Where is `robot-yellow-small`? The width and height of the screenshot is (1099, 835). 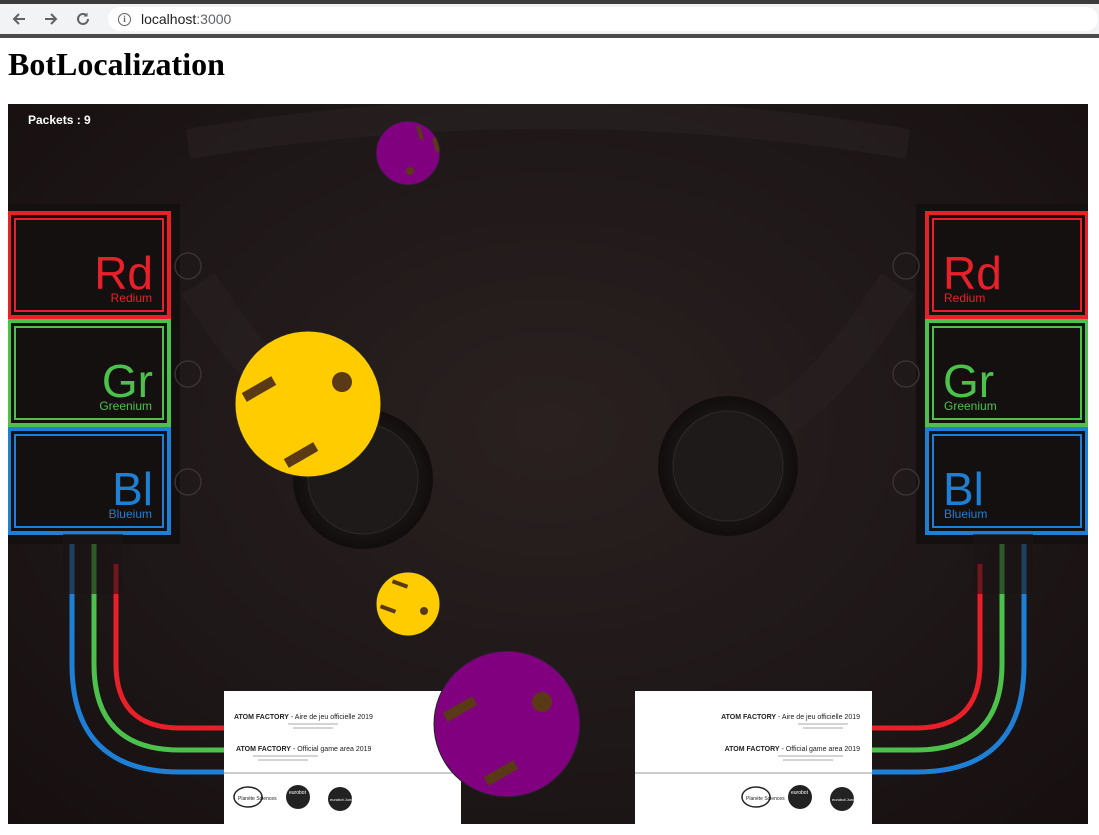 robot-yellow-small is located at coordinates (408, 604).